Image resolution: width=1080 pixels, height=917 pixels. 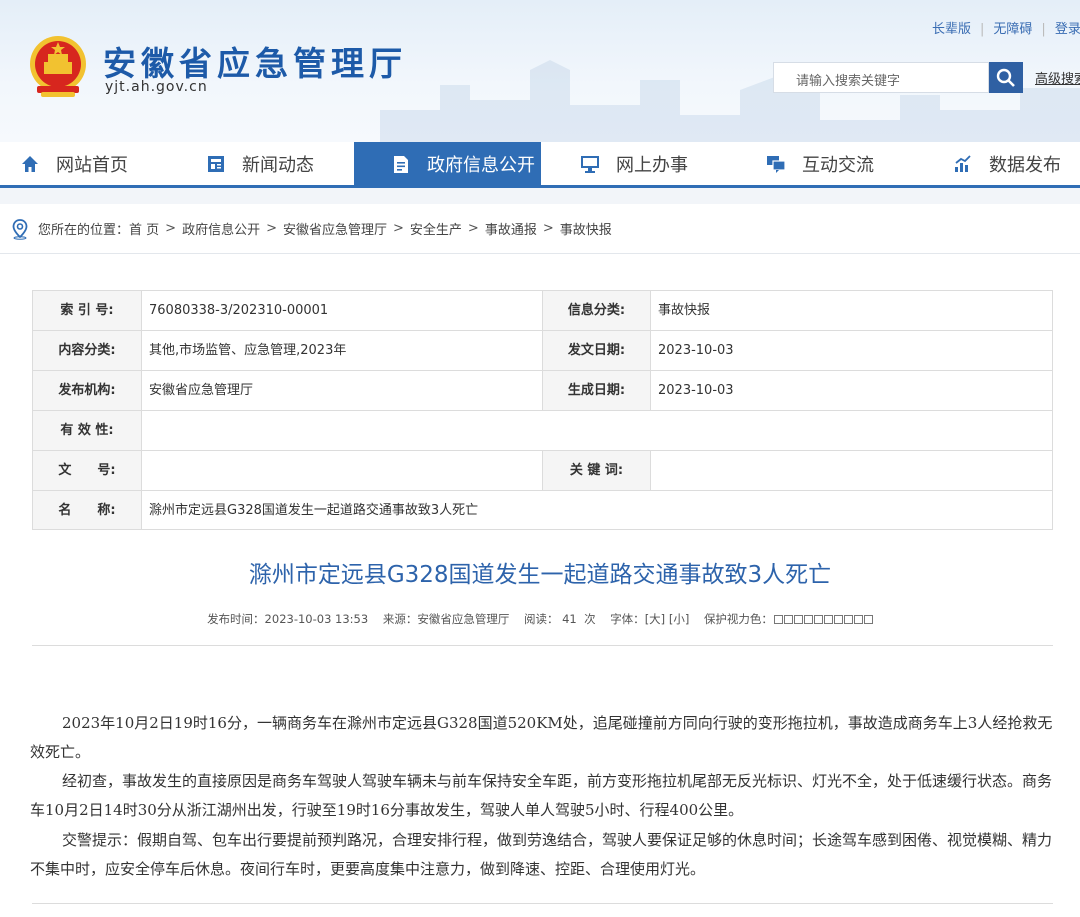 What do you see at coordinates (156, 87) in the screenshot?
I see `site-domain: yjt.ah.gov.cn` at bounding box center [156, 87].